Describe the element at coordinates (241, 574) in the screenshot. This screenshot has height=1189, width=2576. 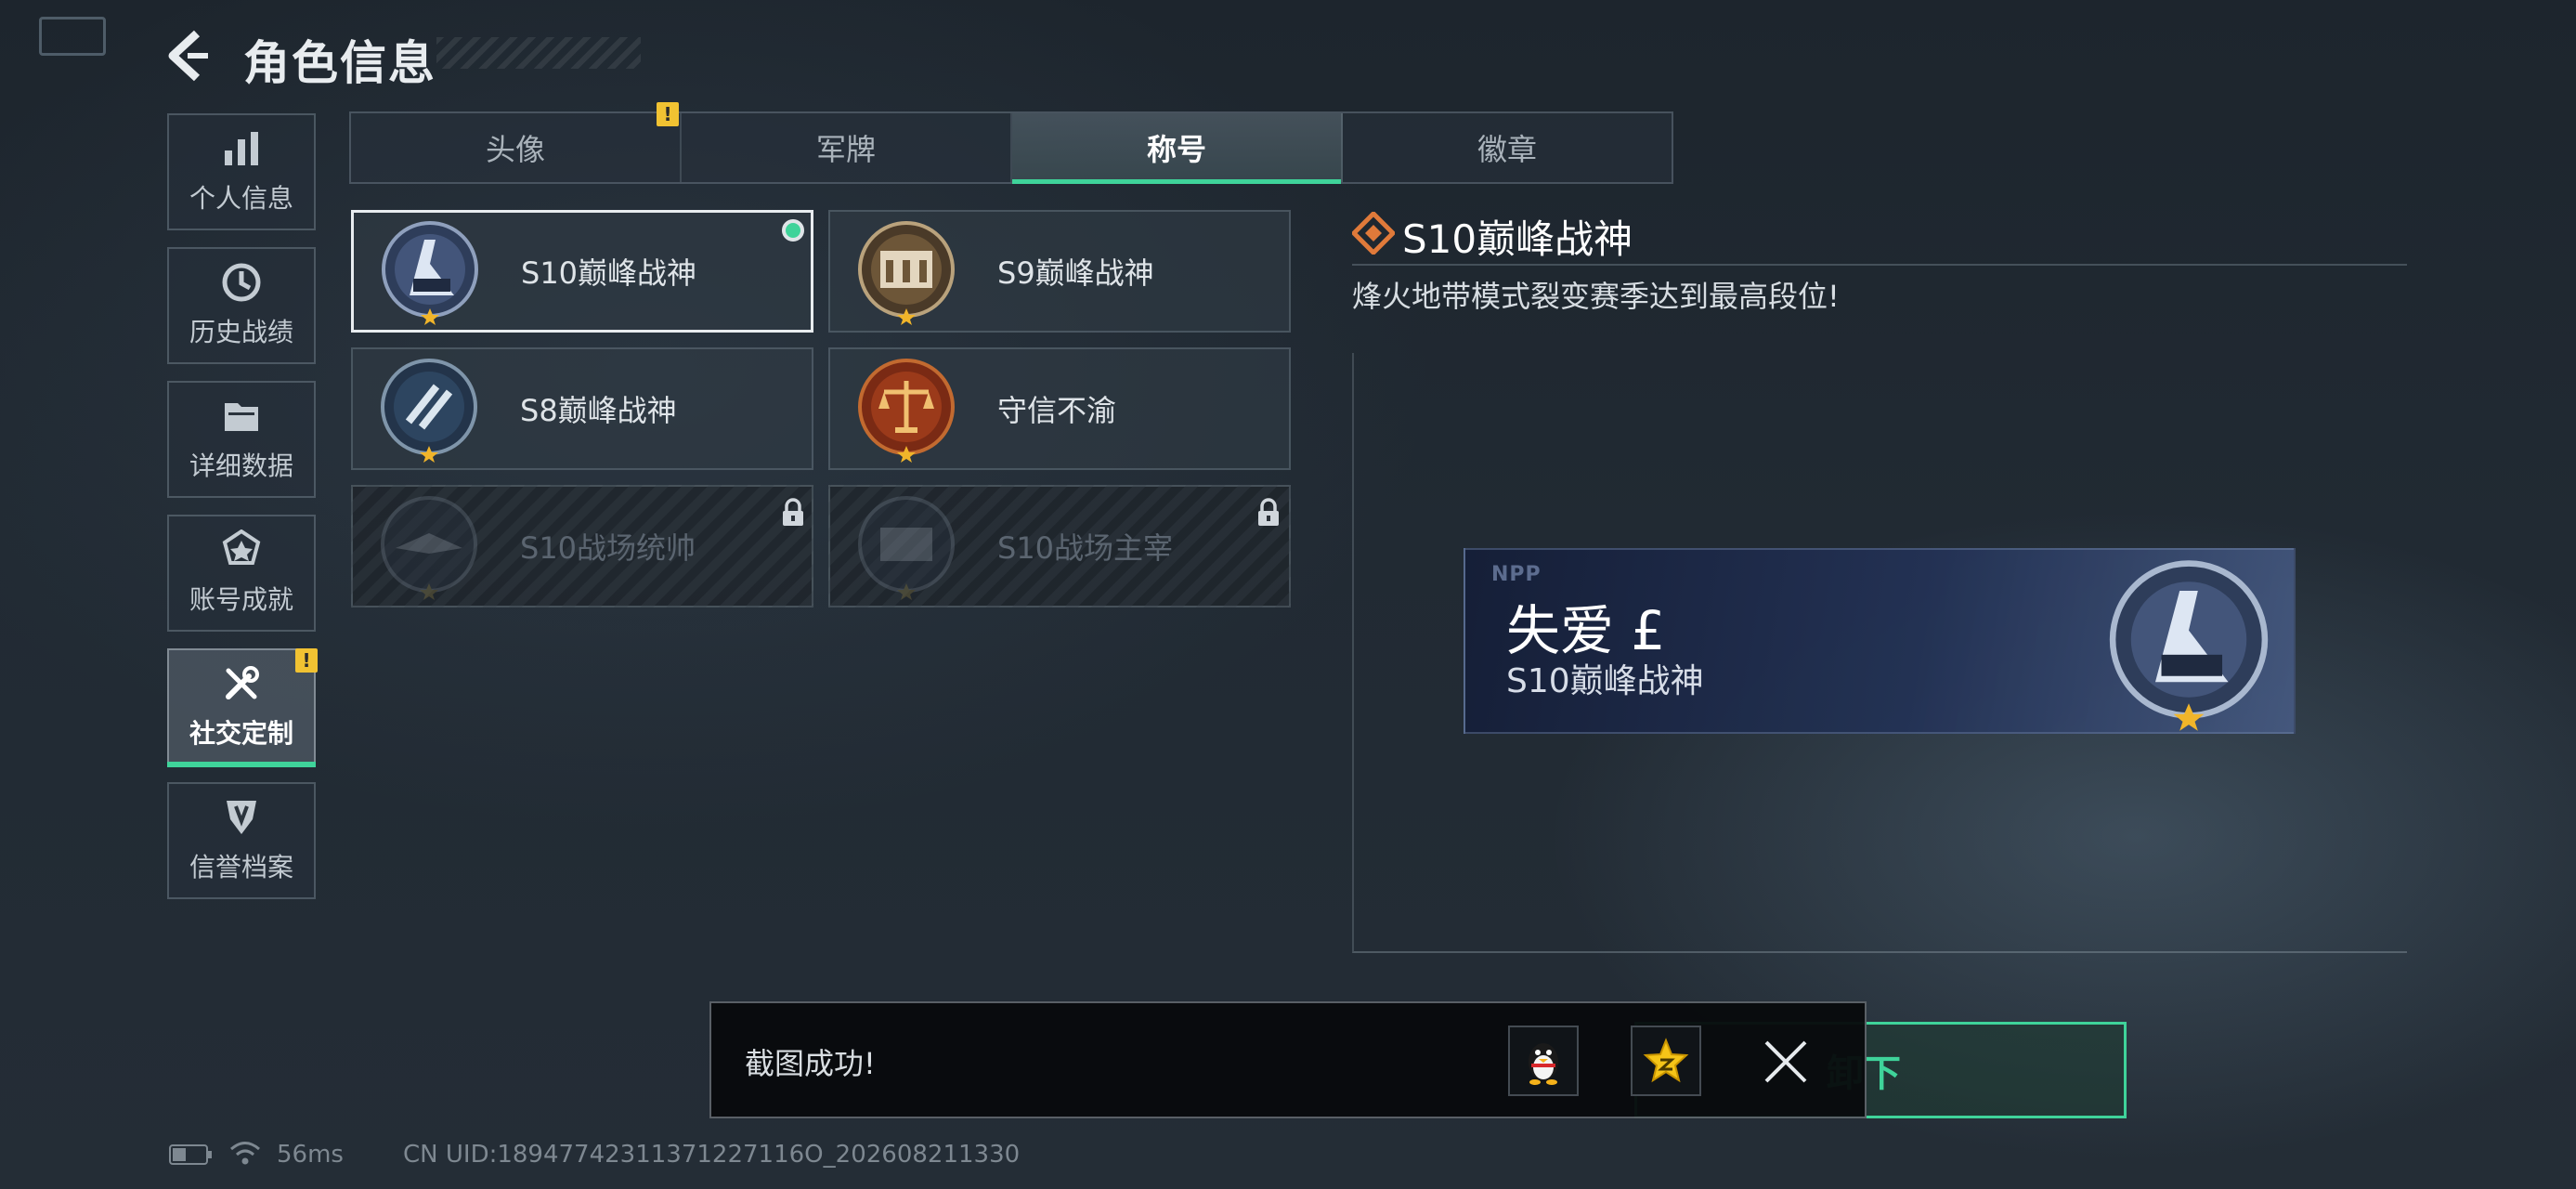
I see `sidebar-item-achievements: 账号成就` at that location.